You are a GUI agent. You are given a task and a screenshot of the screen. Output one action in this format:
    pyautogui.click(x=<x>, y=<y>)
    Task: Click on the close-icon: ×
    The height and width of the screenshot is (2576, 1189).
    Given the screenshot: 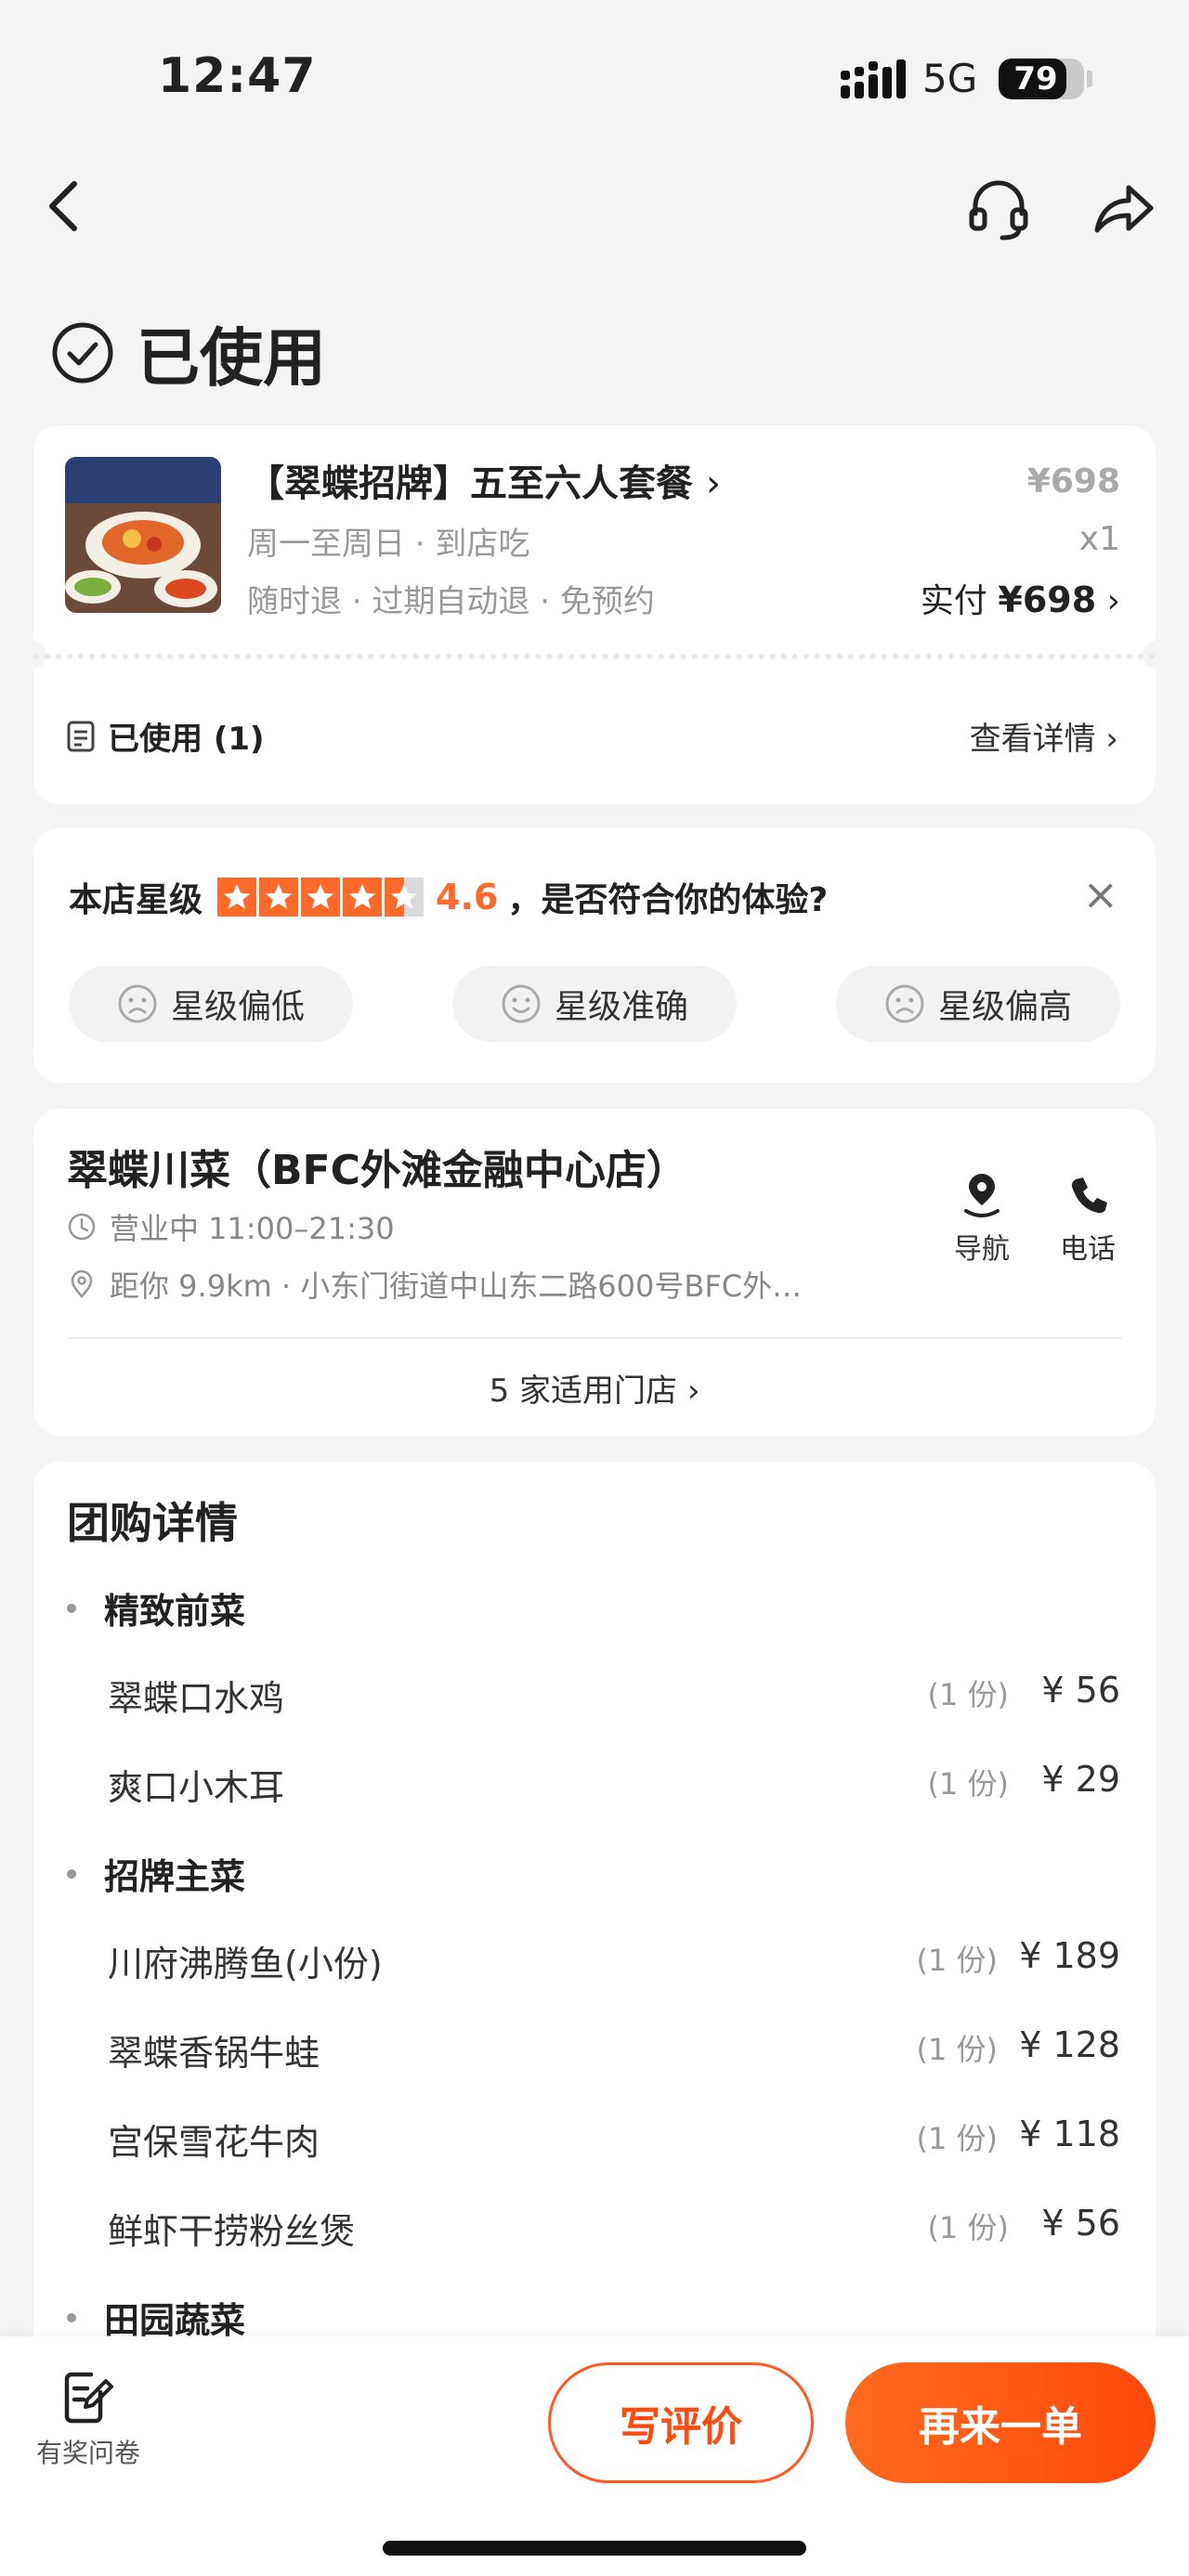 What is the action you would take?
    pyautogui.click(x=1100, y=894)
    